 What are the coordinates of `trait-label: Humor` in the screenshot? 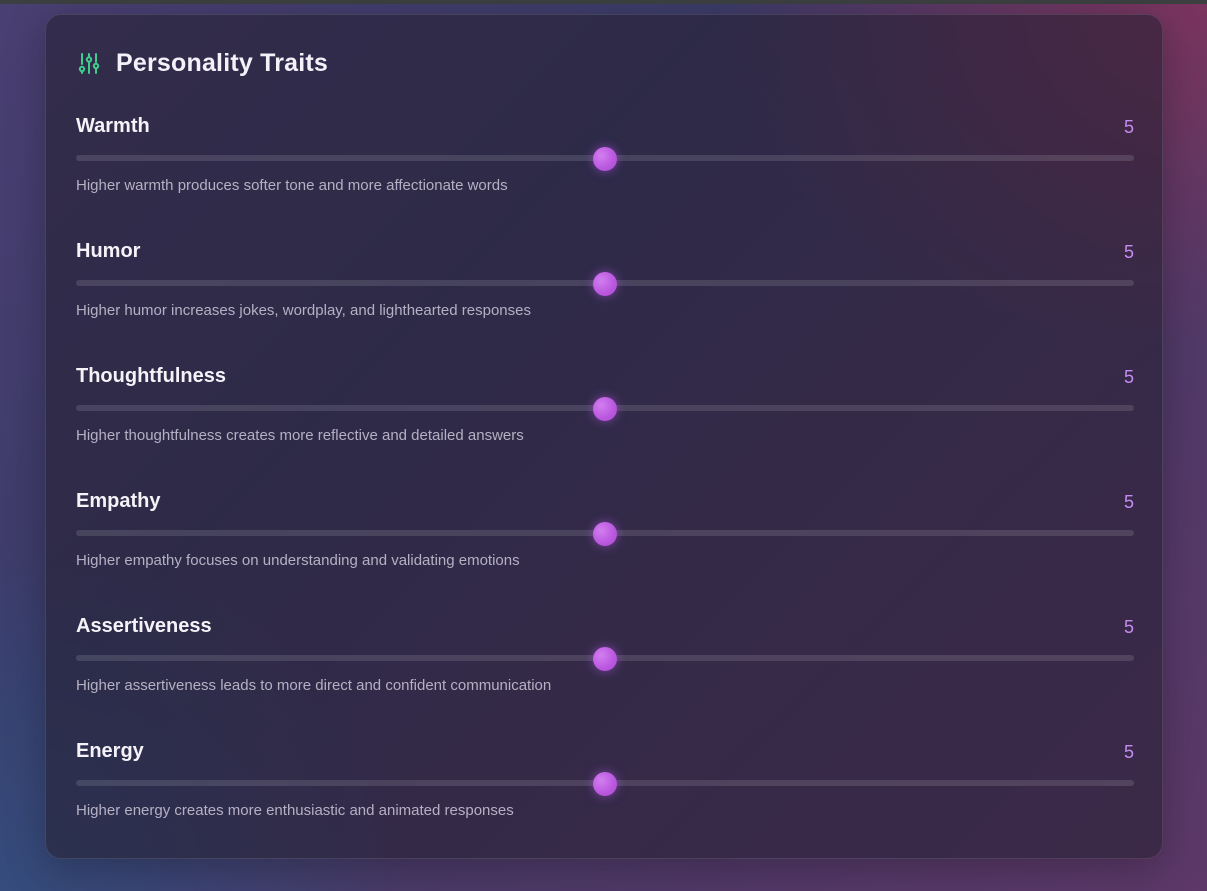 It's located at (108, 251).